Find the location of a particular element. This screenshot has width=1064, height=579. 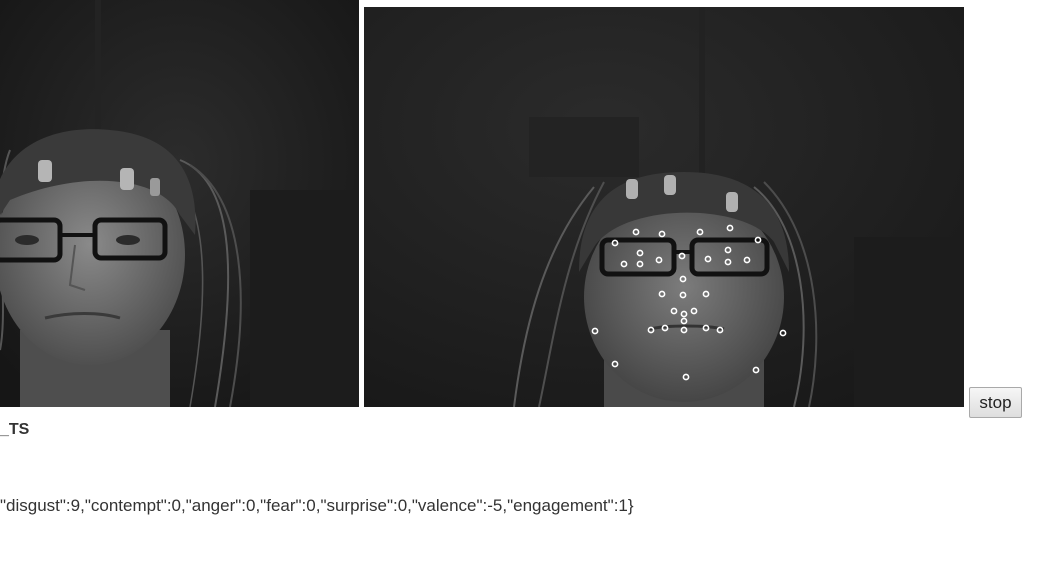

stop-button: stop is located at coordinates (995, 402).